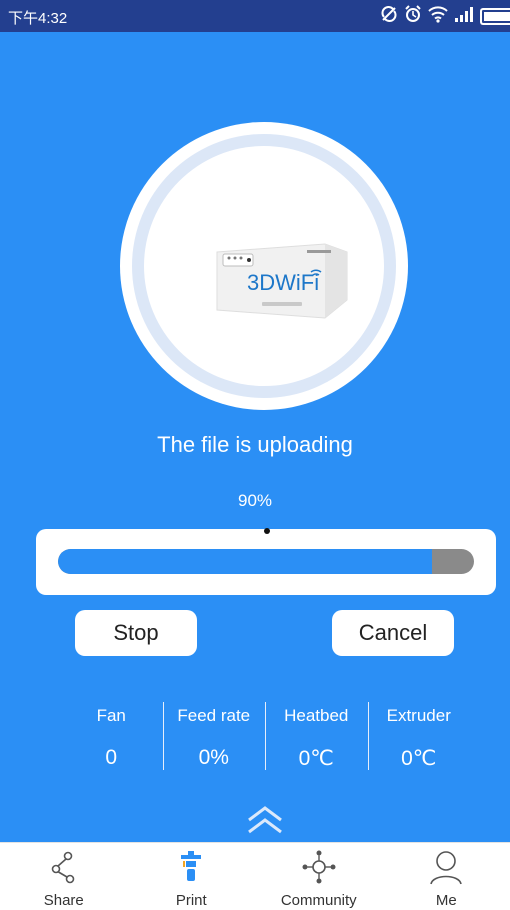 The image size is (510, 910). What do you see at coordinates (64, 900) in the screenshot?
I see `nav-label: Share` at bounding box center [64, 900].